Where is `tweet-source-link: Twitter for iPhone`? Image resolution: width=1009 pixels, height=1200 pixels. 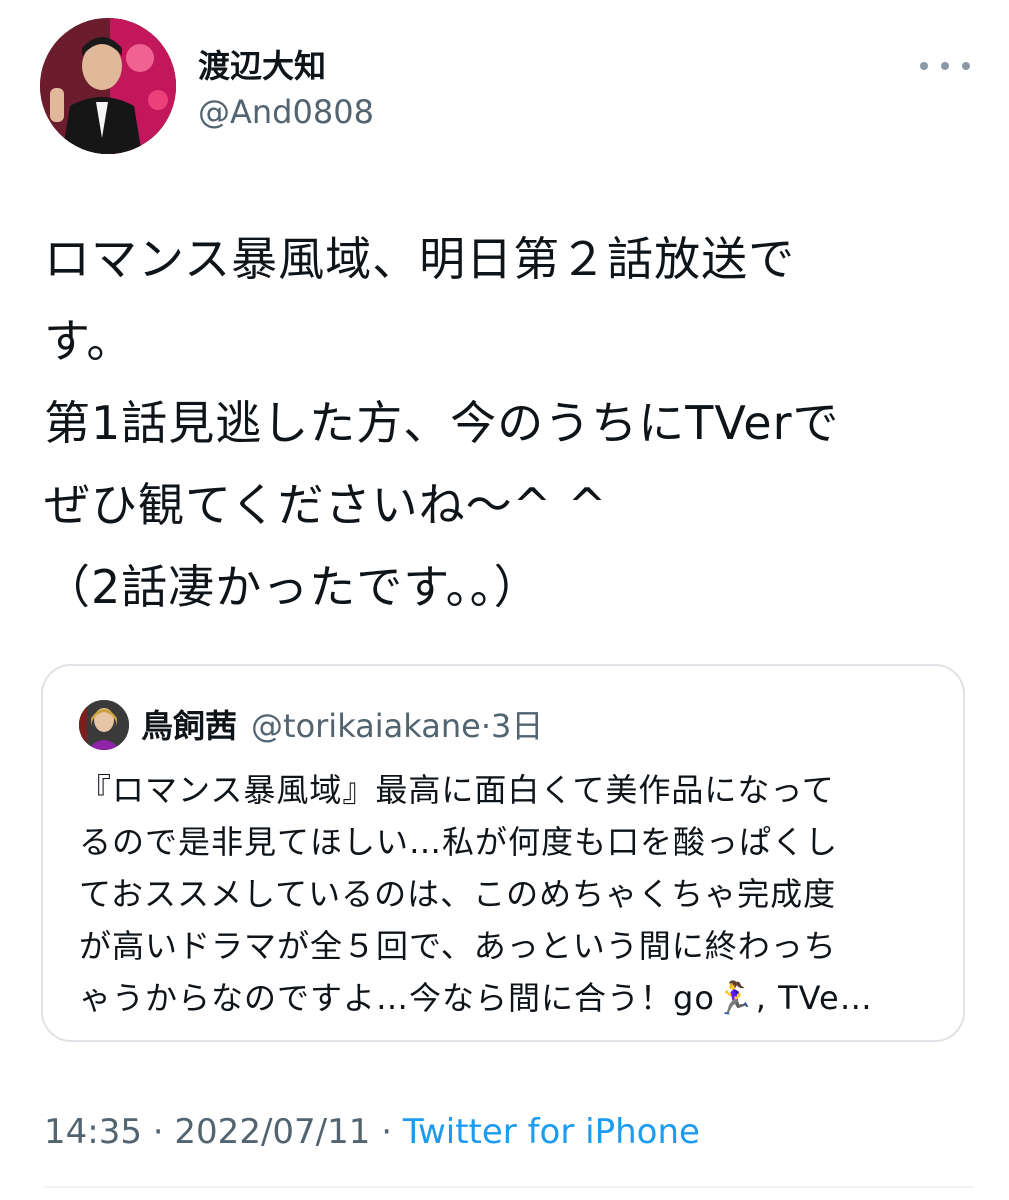
tweet-source-link: Twitter for iPhone is located at coordinates (551, 1132).